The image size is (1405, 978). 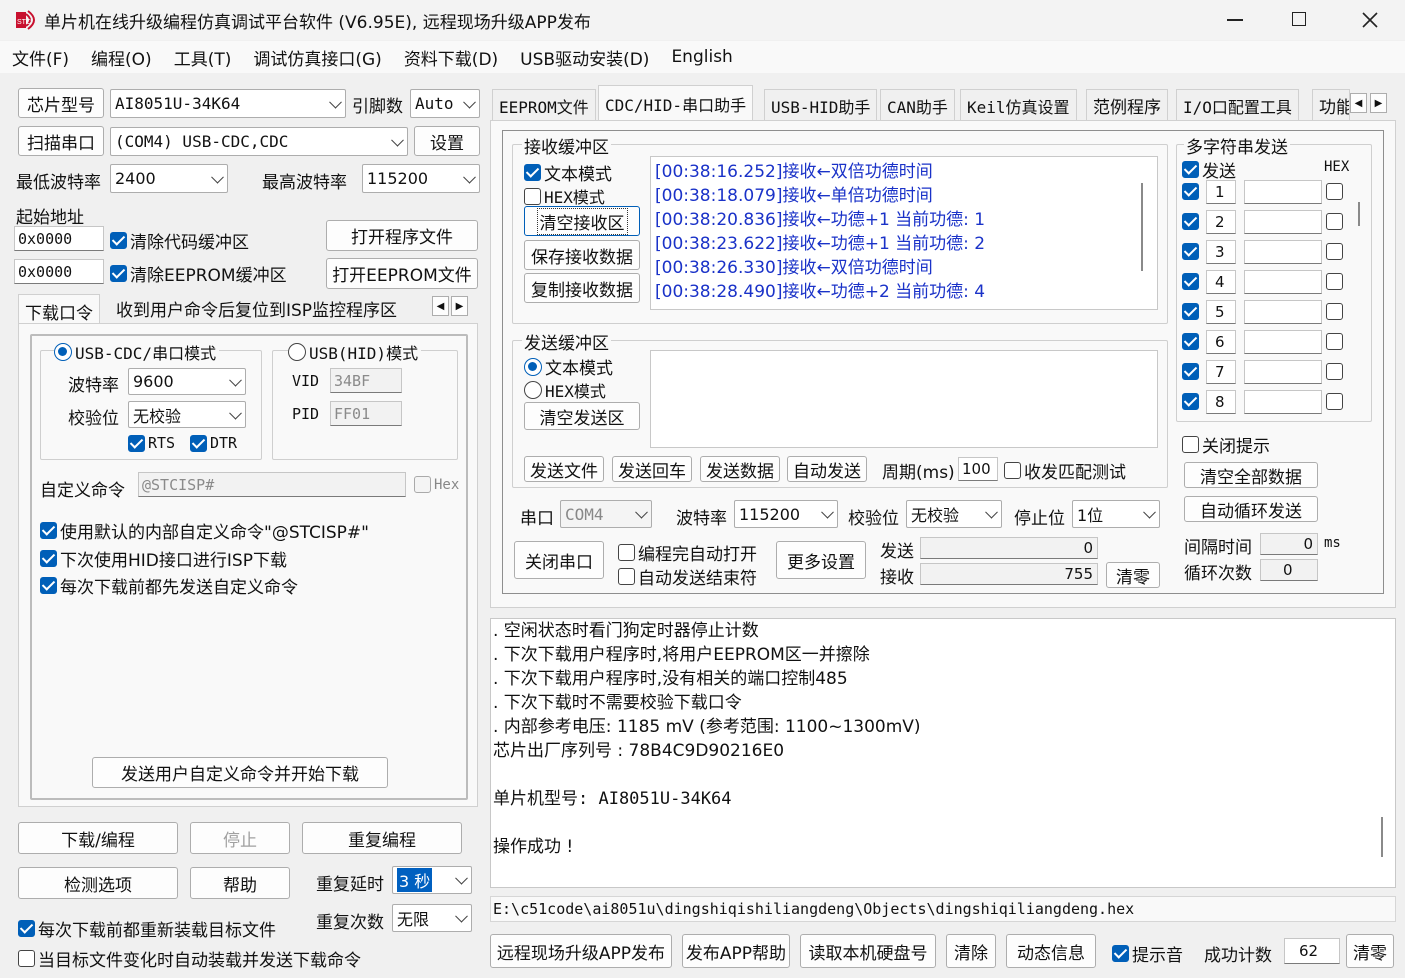 I want to click on port-select: (COM4) USB-CDC,CDC, so click(x=259, y=141).